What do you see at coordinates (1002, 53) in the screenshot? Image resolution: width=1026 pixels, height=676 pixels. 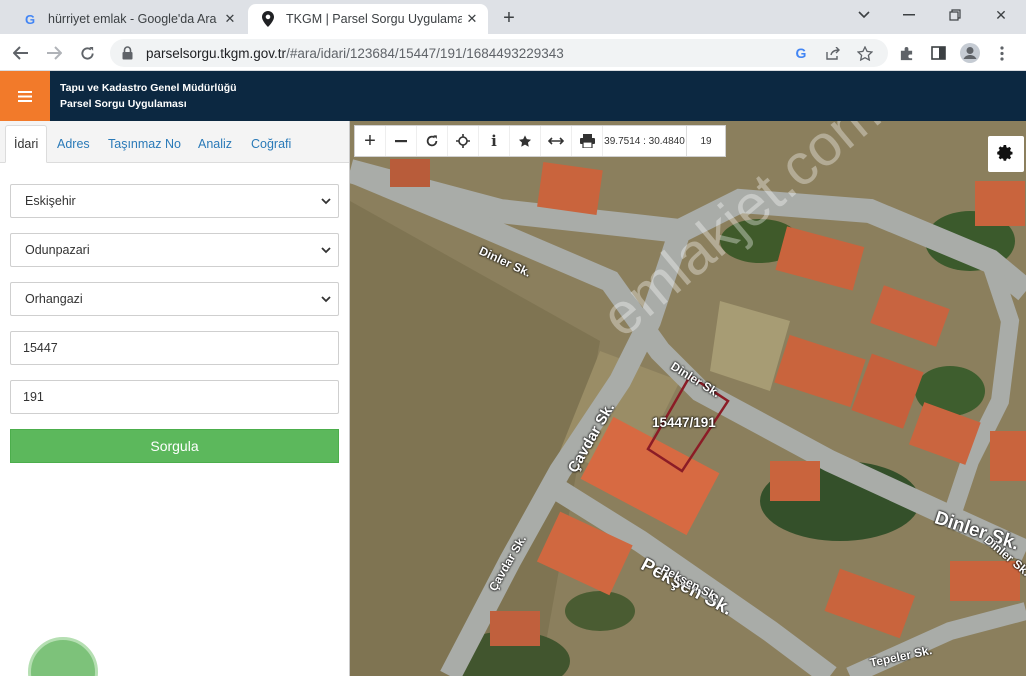 I see `kebab-menu-icon` at bounding box center [1002, 53].